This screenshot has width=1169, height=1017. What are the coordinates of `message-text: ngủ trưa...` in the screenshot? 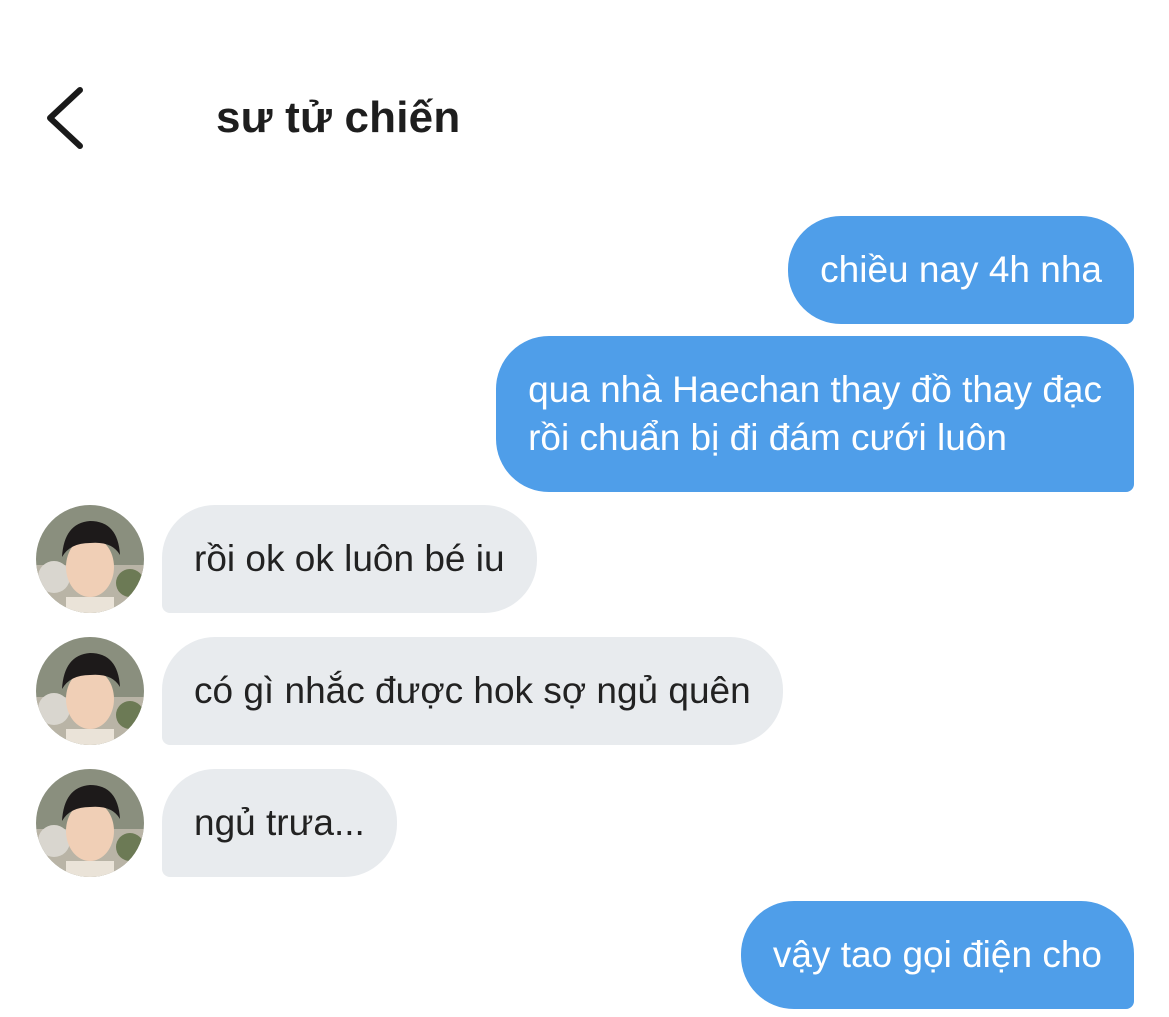 It's located at (279, 822).